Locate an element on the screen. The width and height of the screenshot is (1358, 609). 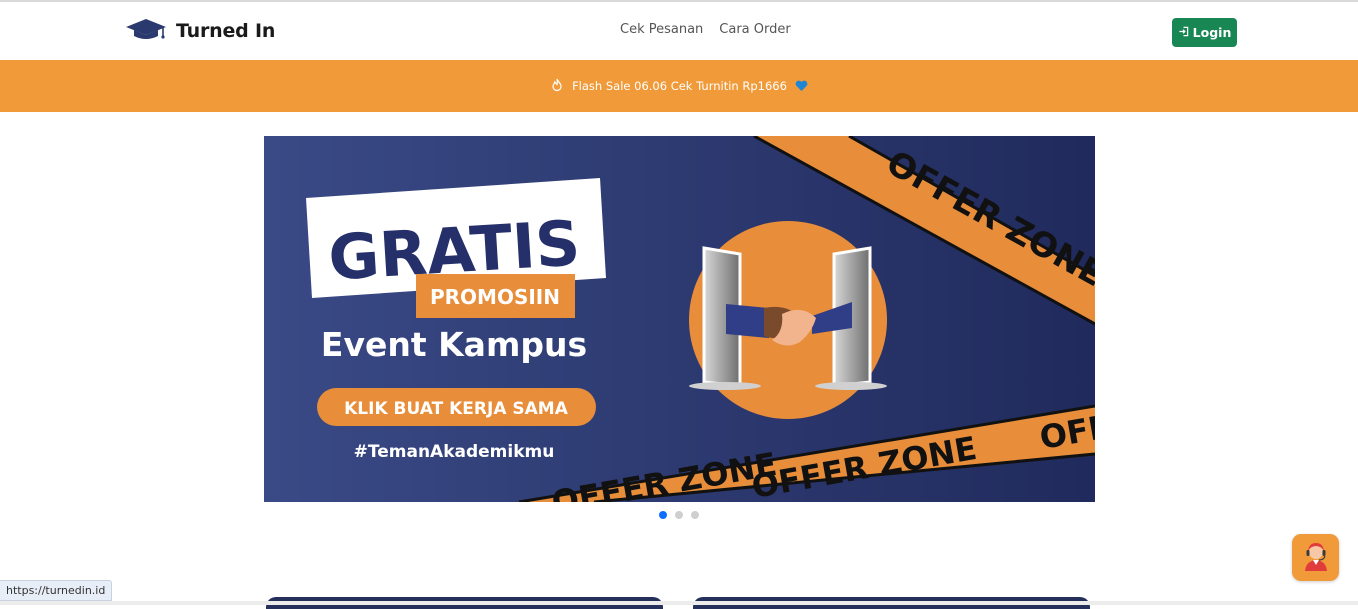
announcement-text: Flash Sale 06.06 Cek Turnitin Rp1666 is located at coordinates (679, 86).